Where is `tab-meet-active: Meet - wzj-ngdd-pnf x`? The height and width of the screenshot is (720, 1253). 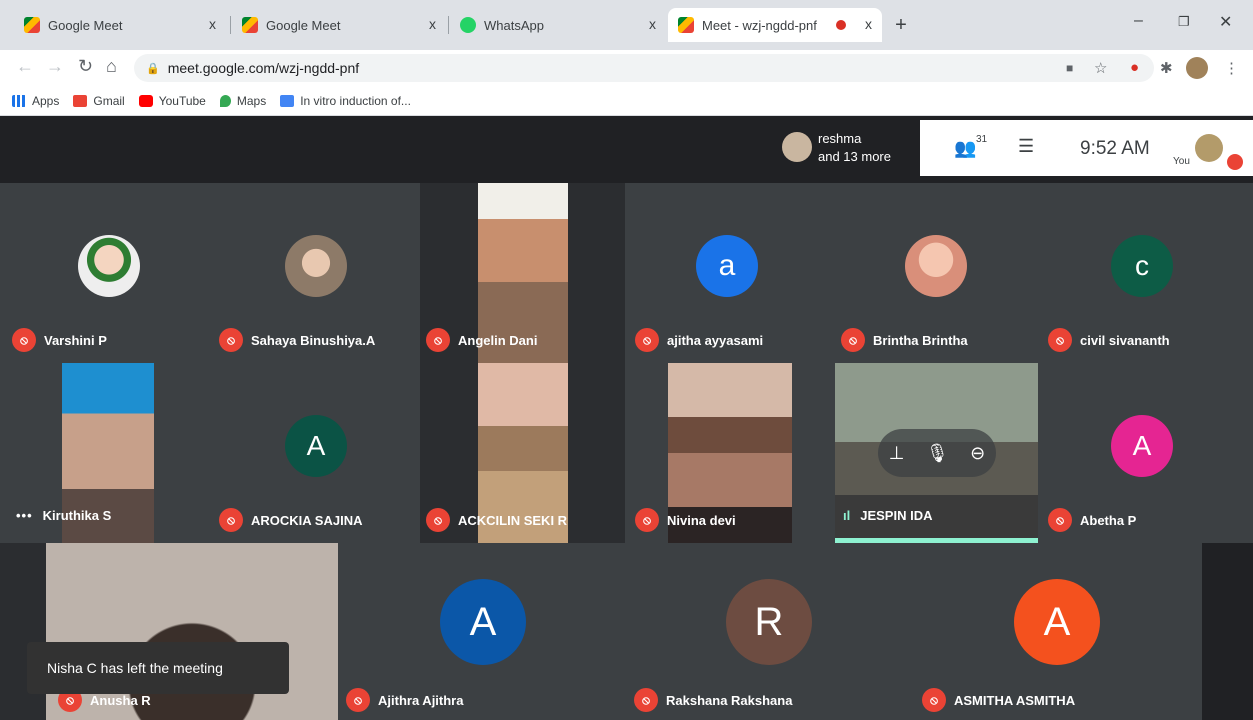
tab-meet-active: Meet - wzj-ngdd-pnf x is located at coordinates (775, 25).